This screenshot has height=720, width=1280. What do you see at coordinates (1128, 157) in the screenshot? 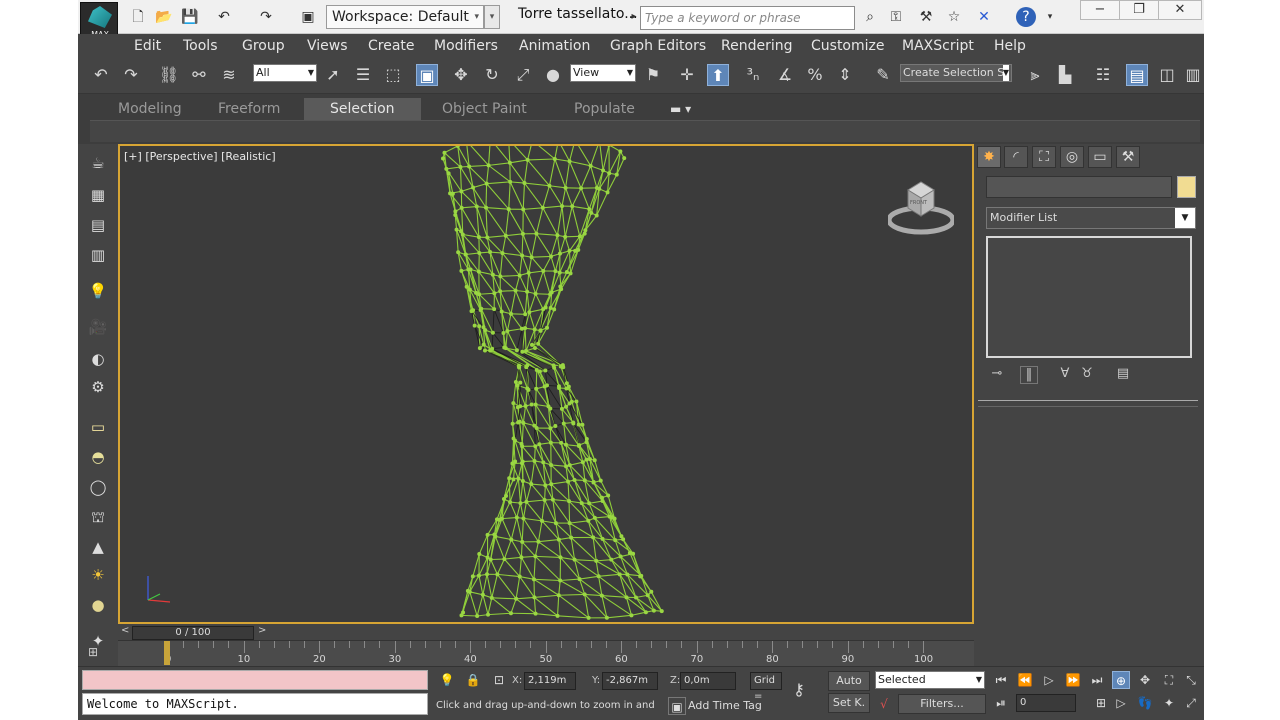
I see `utilities-tab-icon: ⚒` at bounding box center [1128, 157].